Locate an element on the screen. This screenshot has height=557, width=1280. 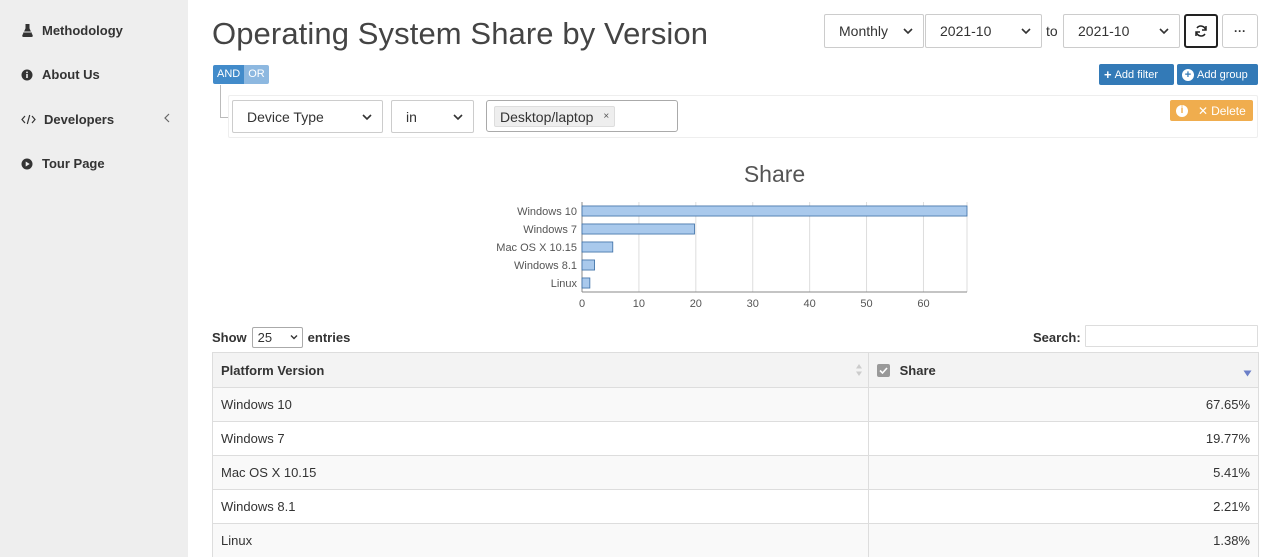
sidebar-item-label: Methodology is located at coordinates (82, 30).